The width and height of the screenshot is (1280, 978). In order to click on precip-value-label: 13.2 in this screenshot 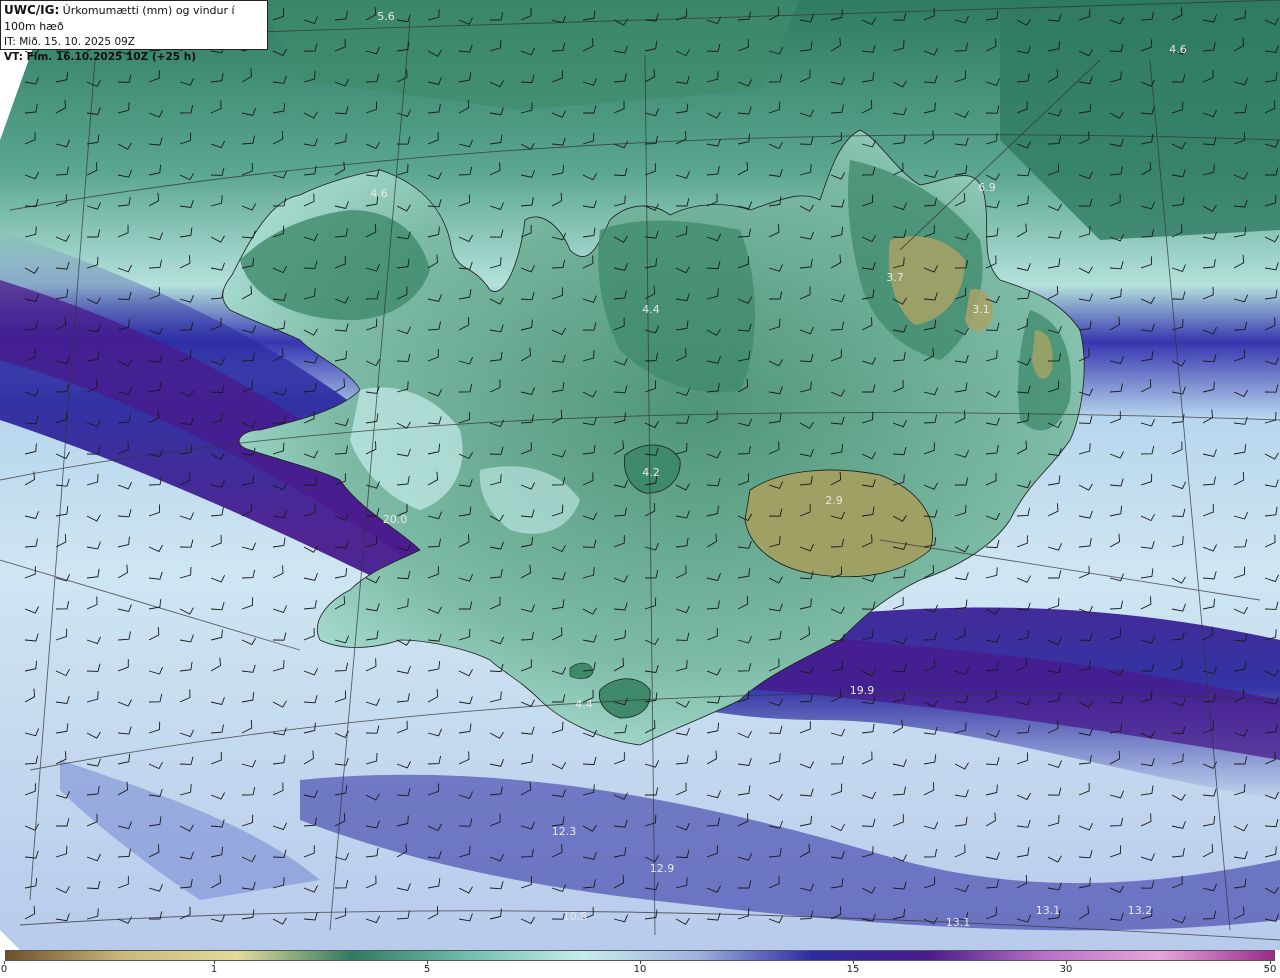, I will do `click(1140, 910)`.